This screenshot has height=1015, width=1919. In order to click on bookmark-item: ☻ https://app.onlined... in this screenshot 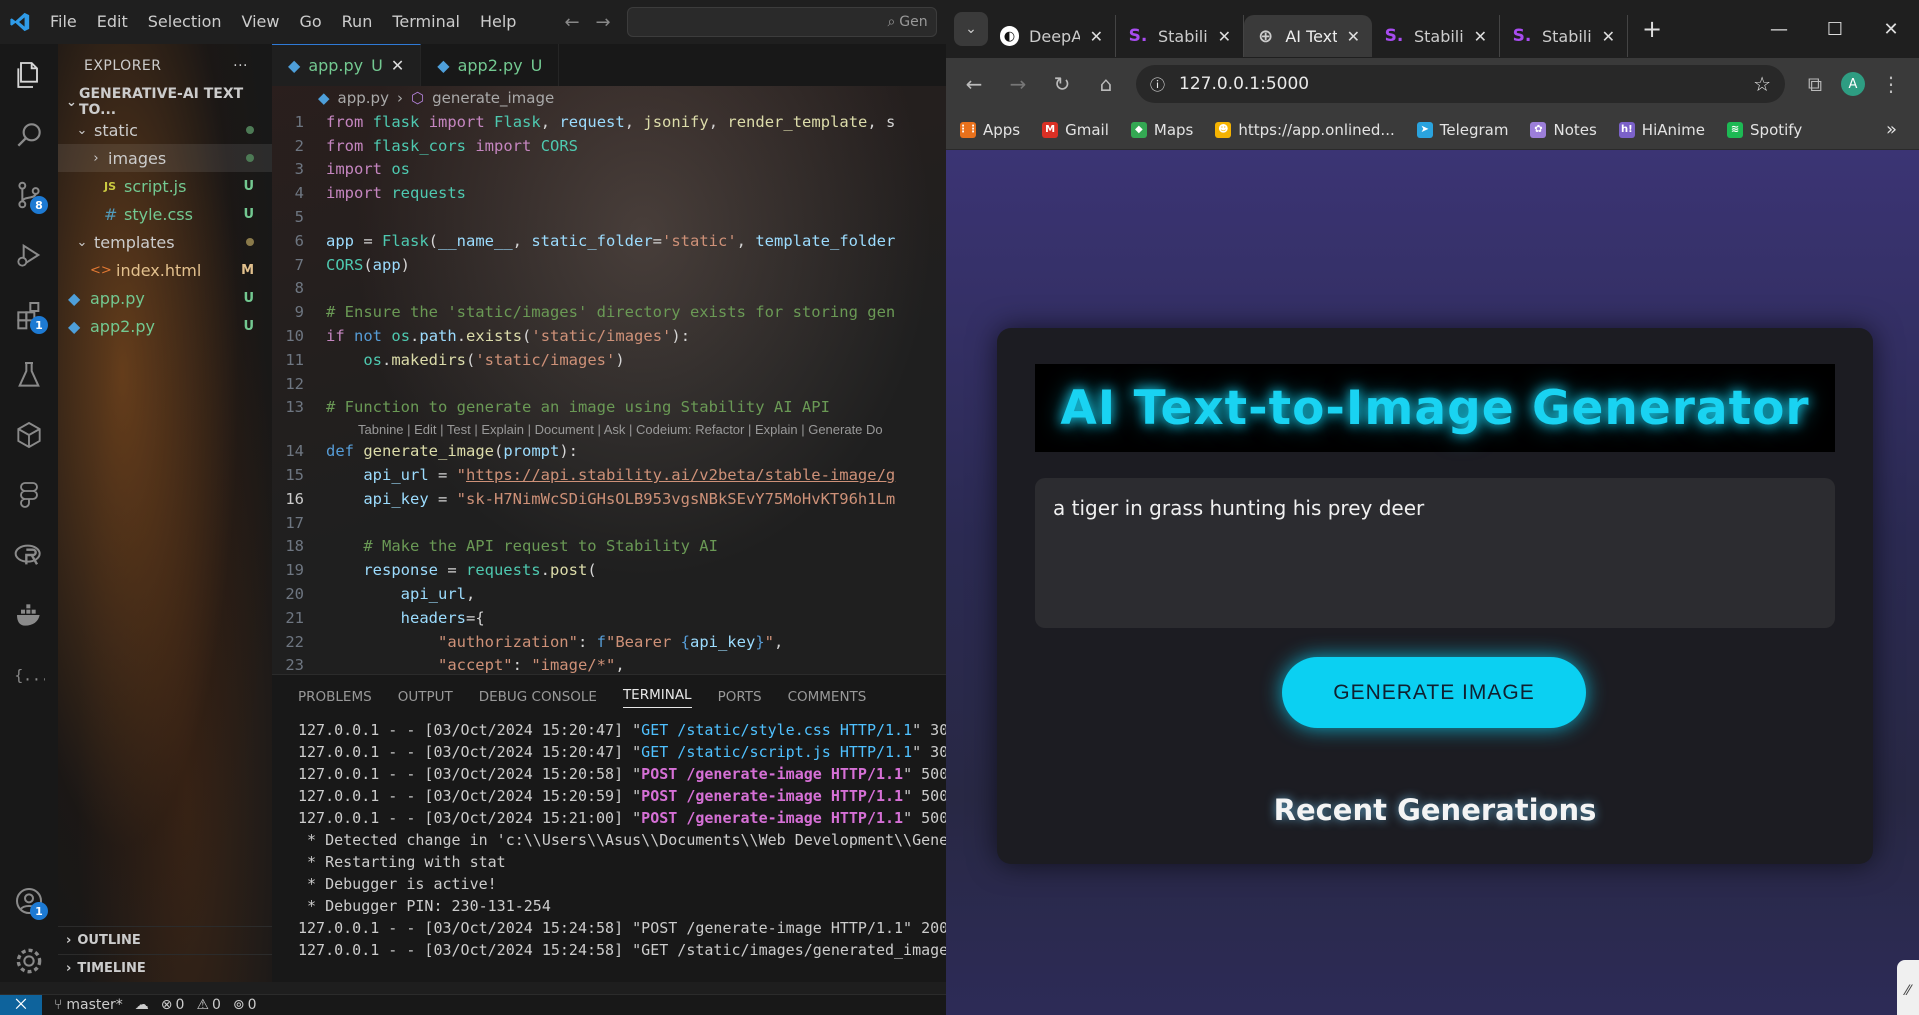, I will do `click(1305, 130)`.